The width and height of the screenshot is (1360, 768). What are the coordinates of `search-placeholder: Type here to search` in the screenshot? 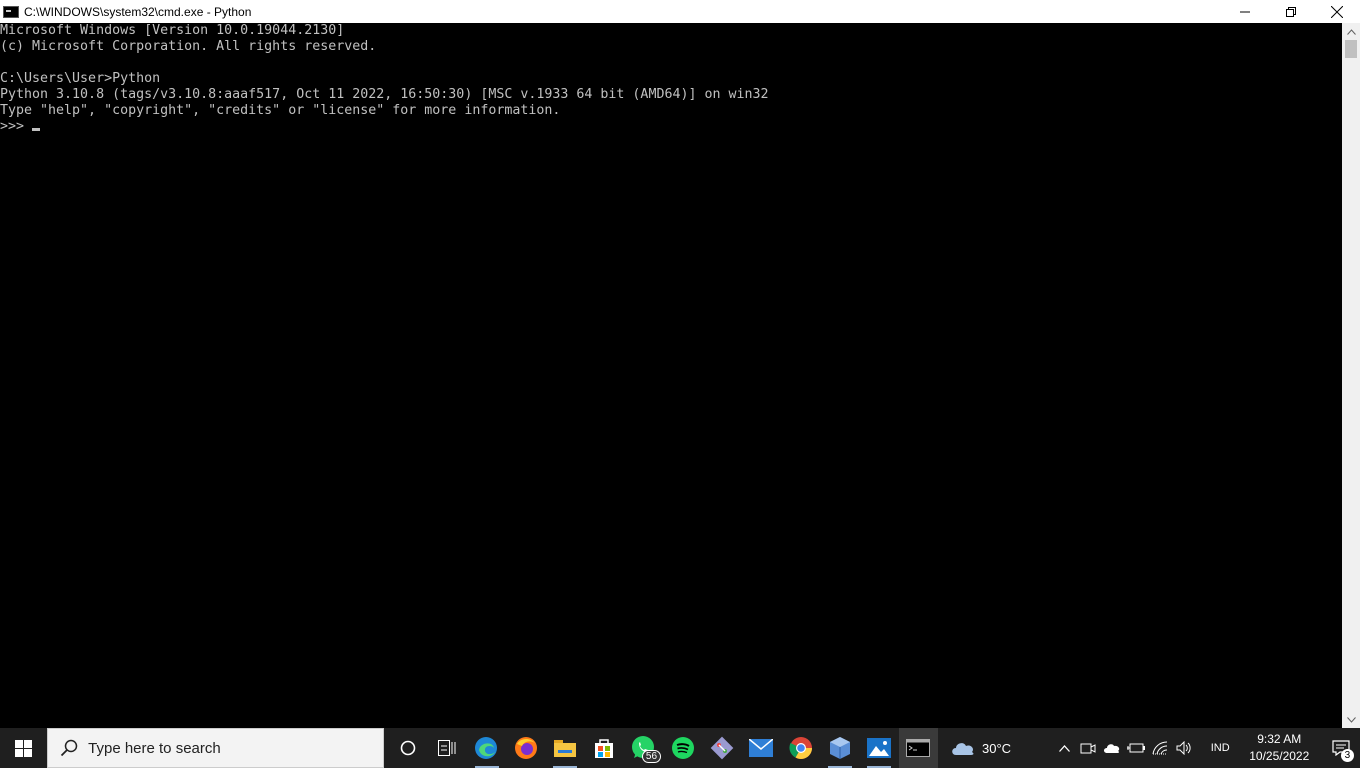 It's located at (154, 748).